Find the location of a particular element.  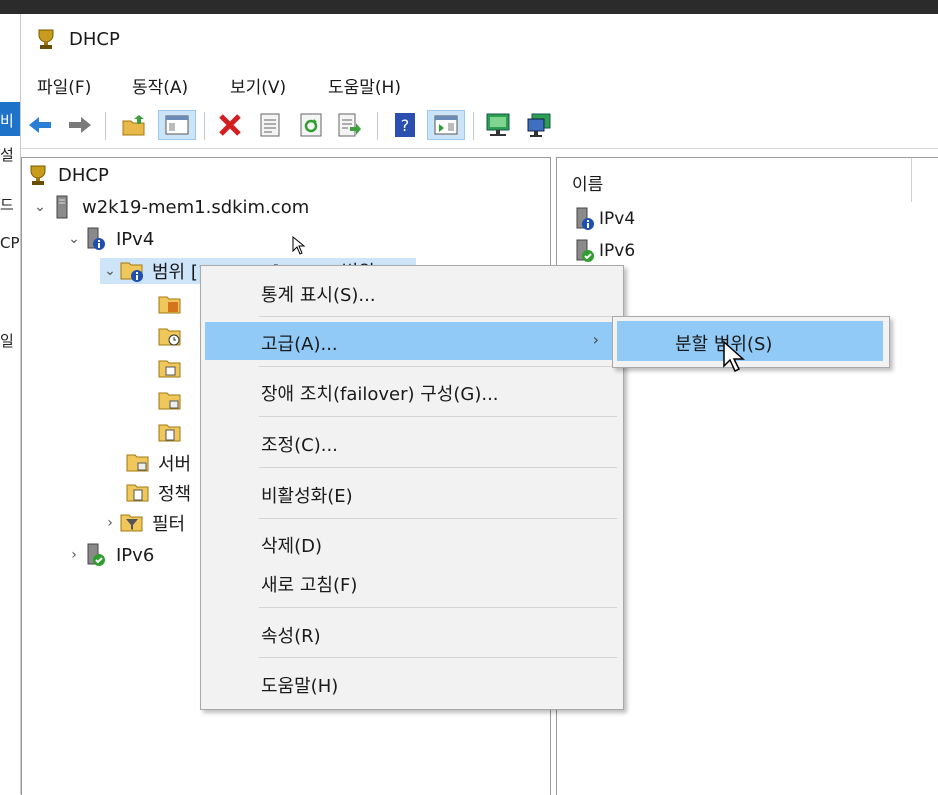

server-options-folder-icon is located at coordinates (138, 463).